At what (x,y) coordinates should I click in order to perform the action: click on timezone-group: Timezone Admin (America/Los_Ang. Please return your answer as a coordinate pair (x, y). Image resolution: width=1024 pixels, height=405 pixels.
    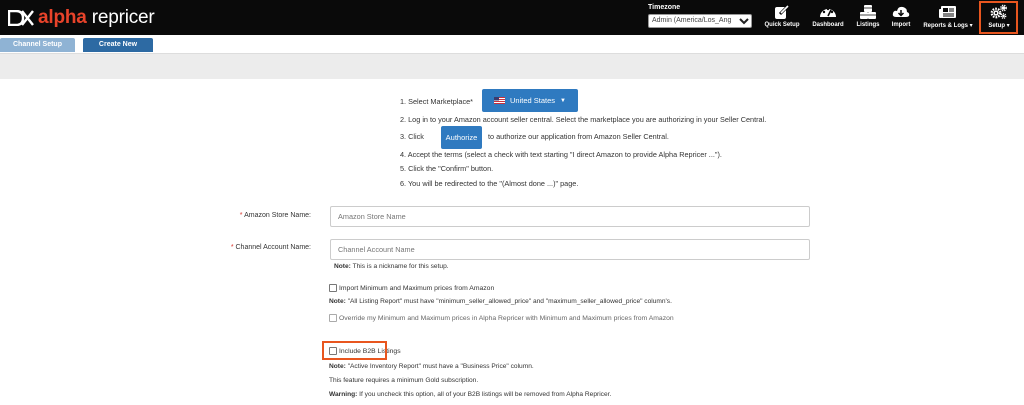
    Looking at the image, I should click on (700, 16).